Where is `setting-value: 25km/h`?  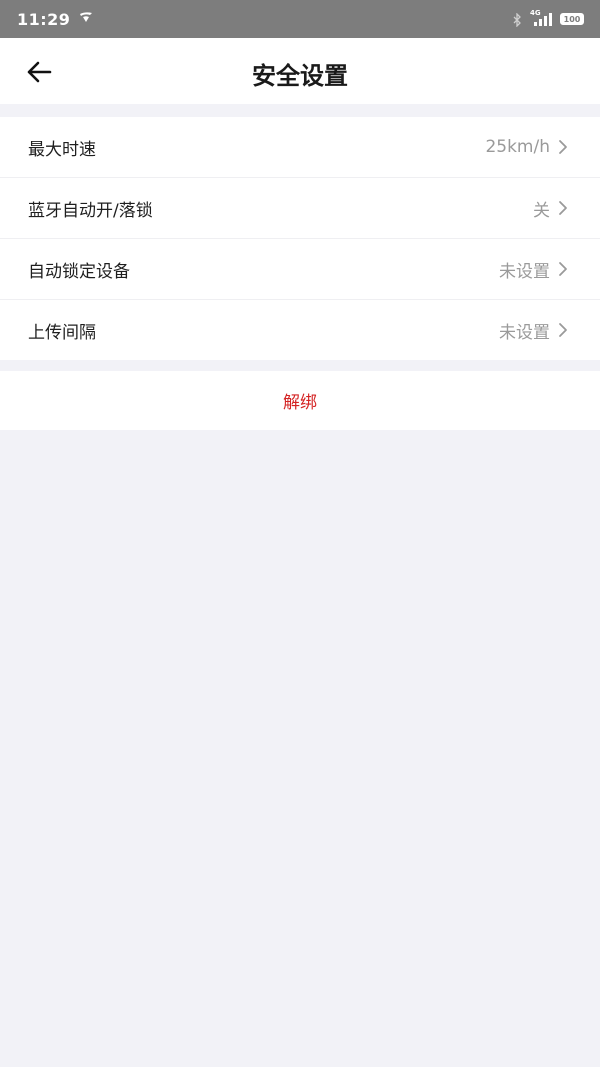 setting-value: 25km/h is located at coordinates (517, 147).